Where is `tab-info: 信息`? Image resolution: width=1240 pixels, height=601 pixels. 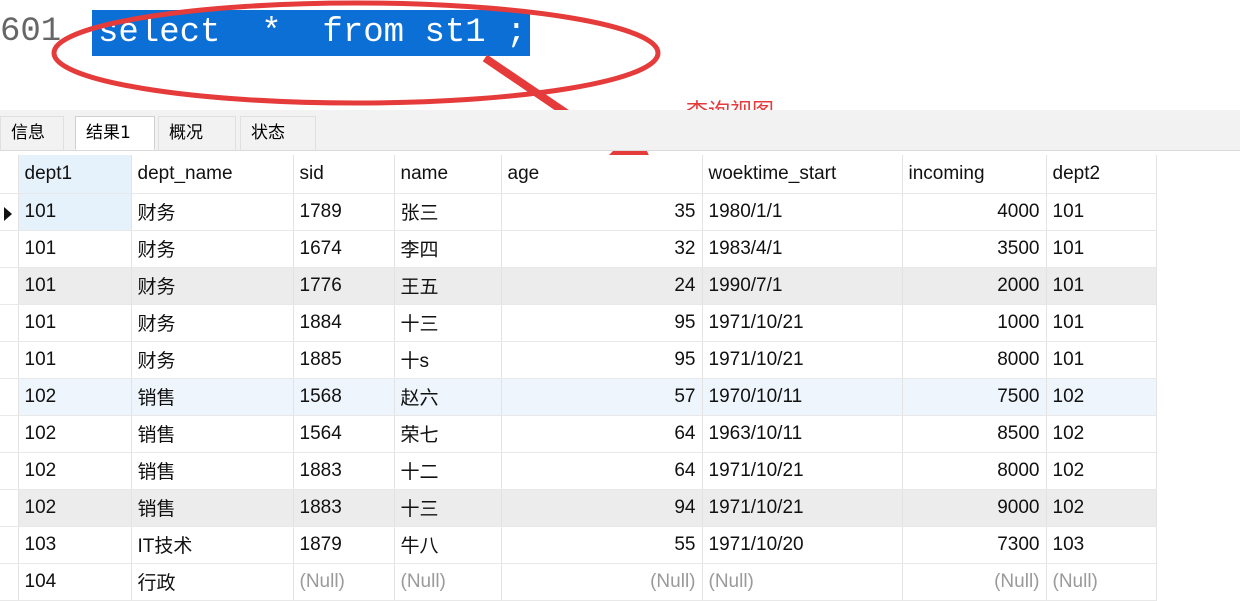 tab-info: 信息 is located at coordinates (32, 133).